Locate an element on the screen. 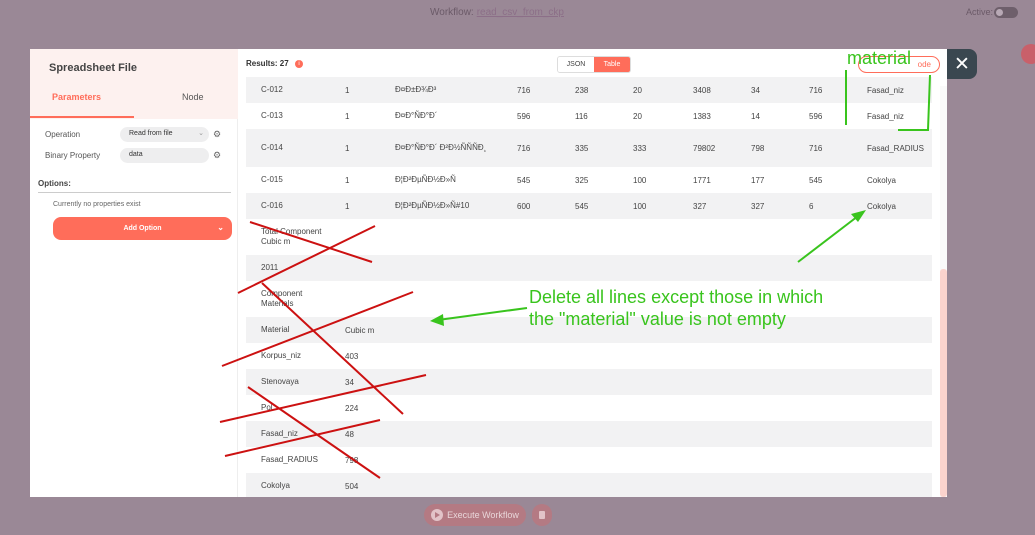 The height and width of the screenshot is (535, 1035). table-cell: C-012 is located at coordinates (288, 90).